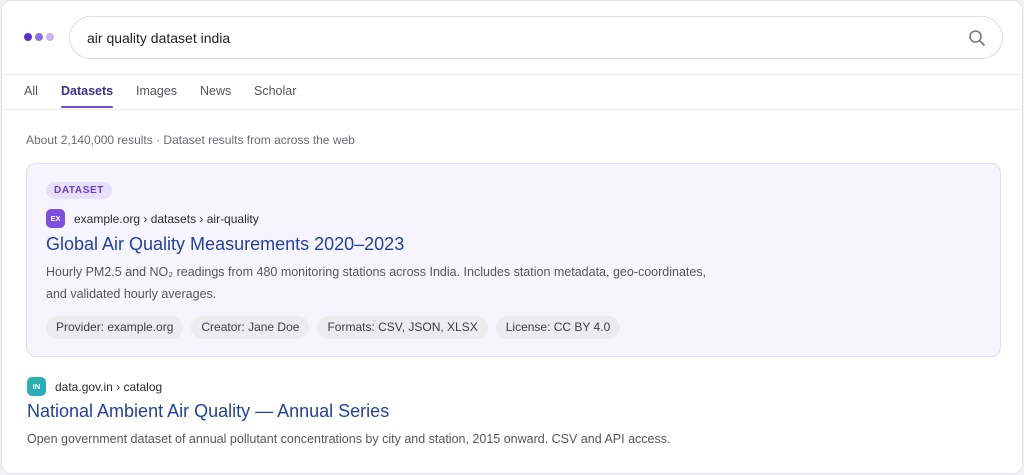  What do you see at coordinates (79, 190) in the screenshot?
I see `dataset-badge: DATASET` at bounding box center [79, 190].